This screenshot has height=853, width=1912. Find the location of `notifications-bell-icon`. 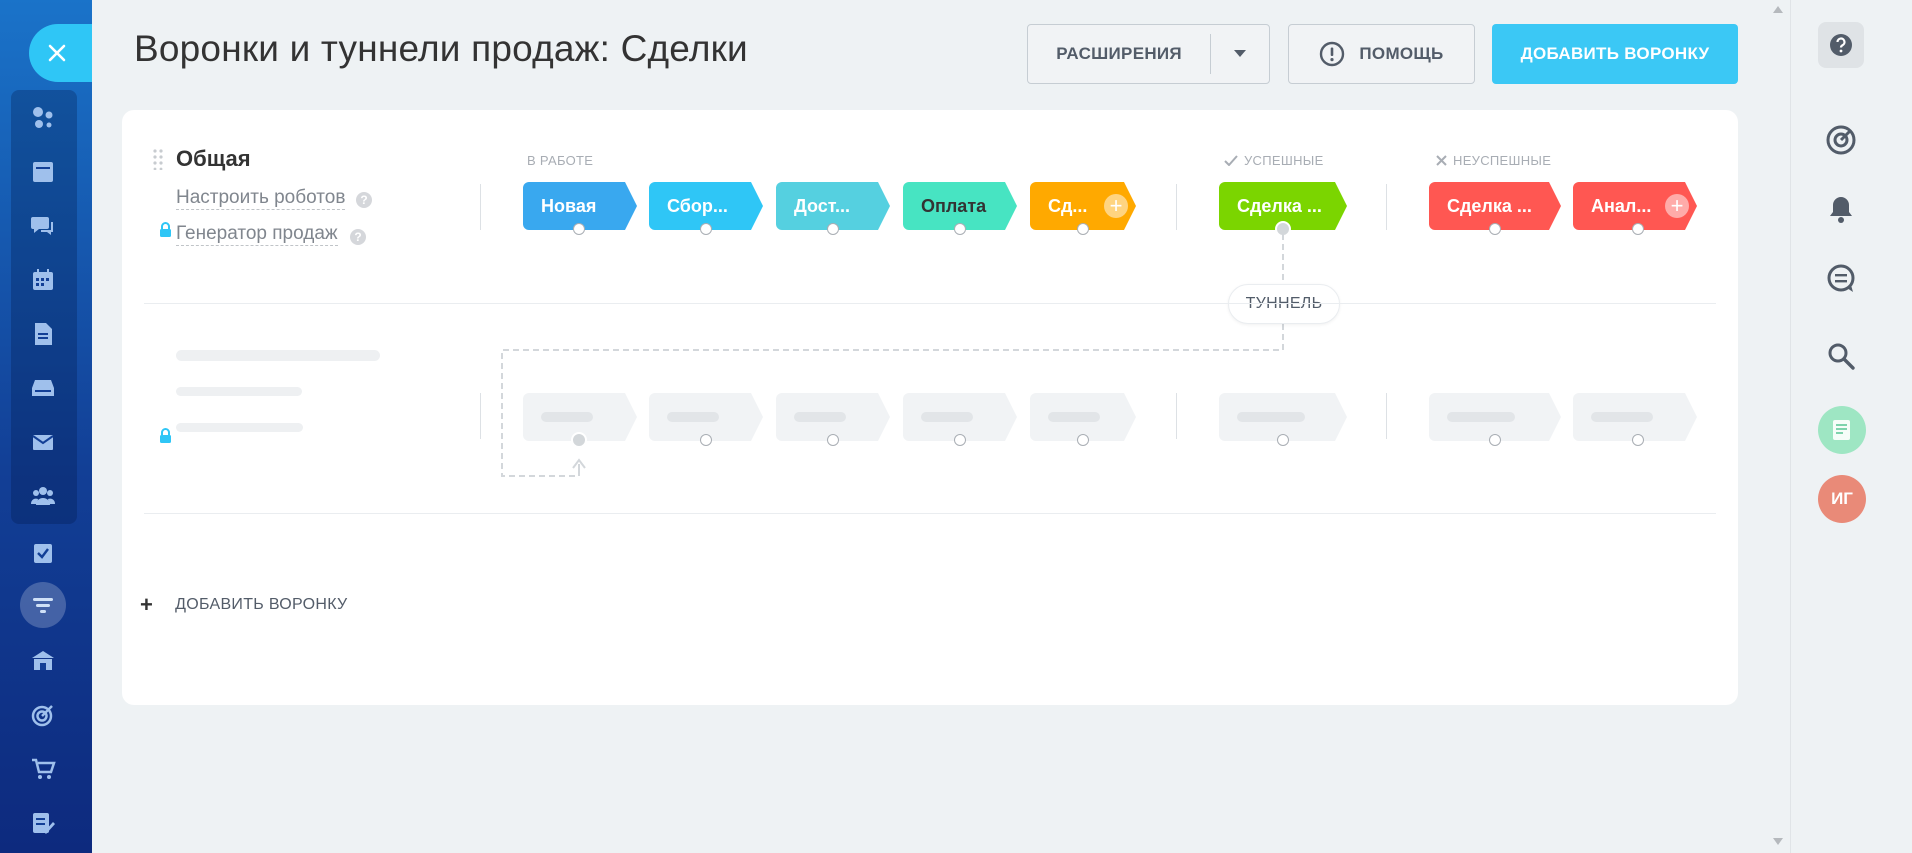

notifications-bell-icon is located at coordinates (1841, 209).